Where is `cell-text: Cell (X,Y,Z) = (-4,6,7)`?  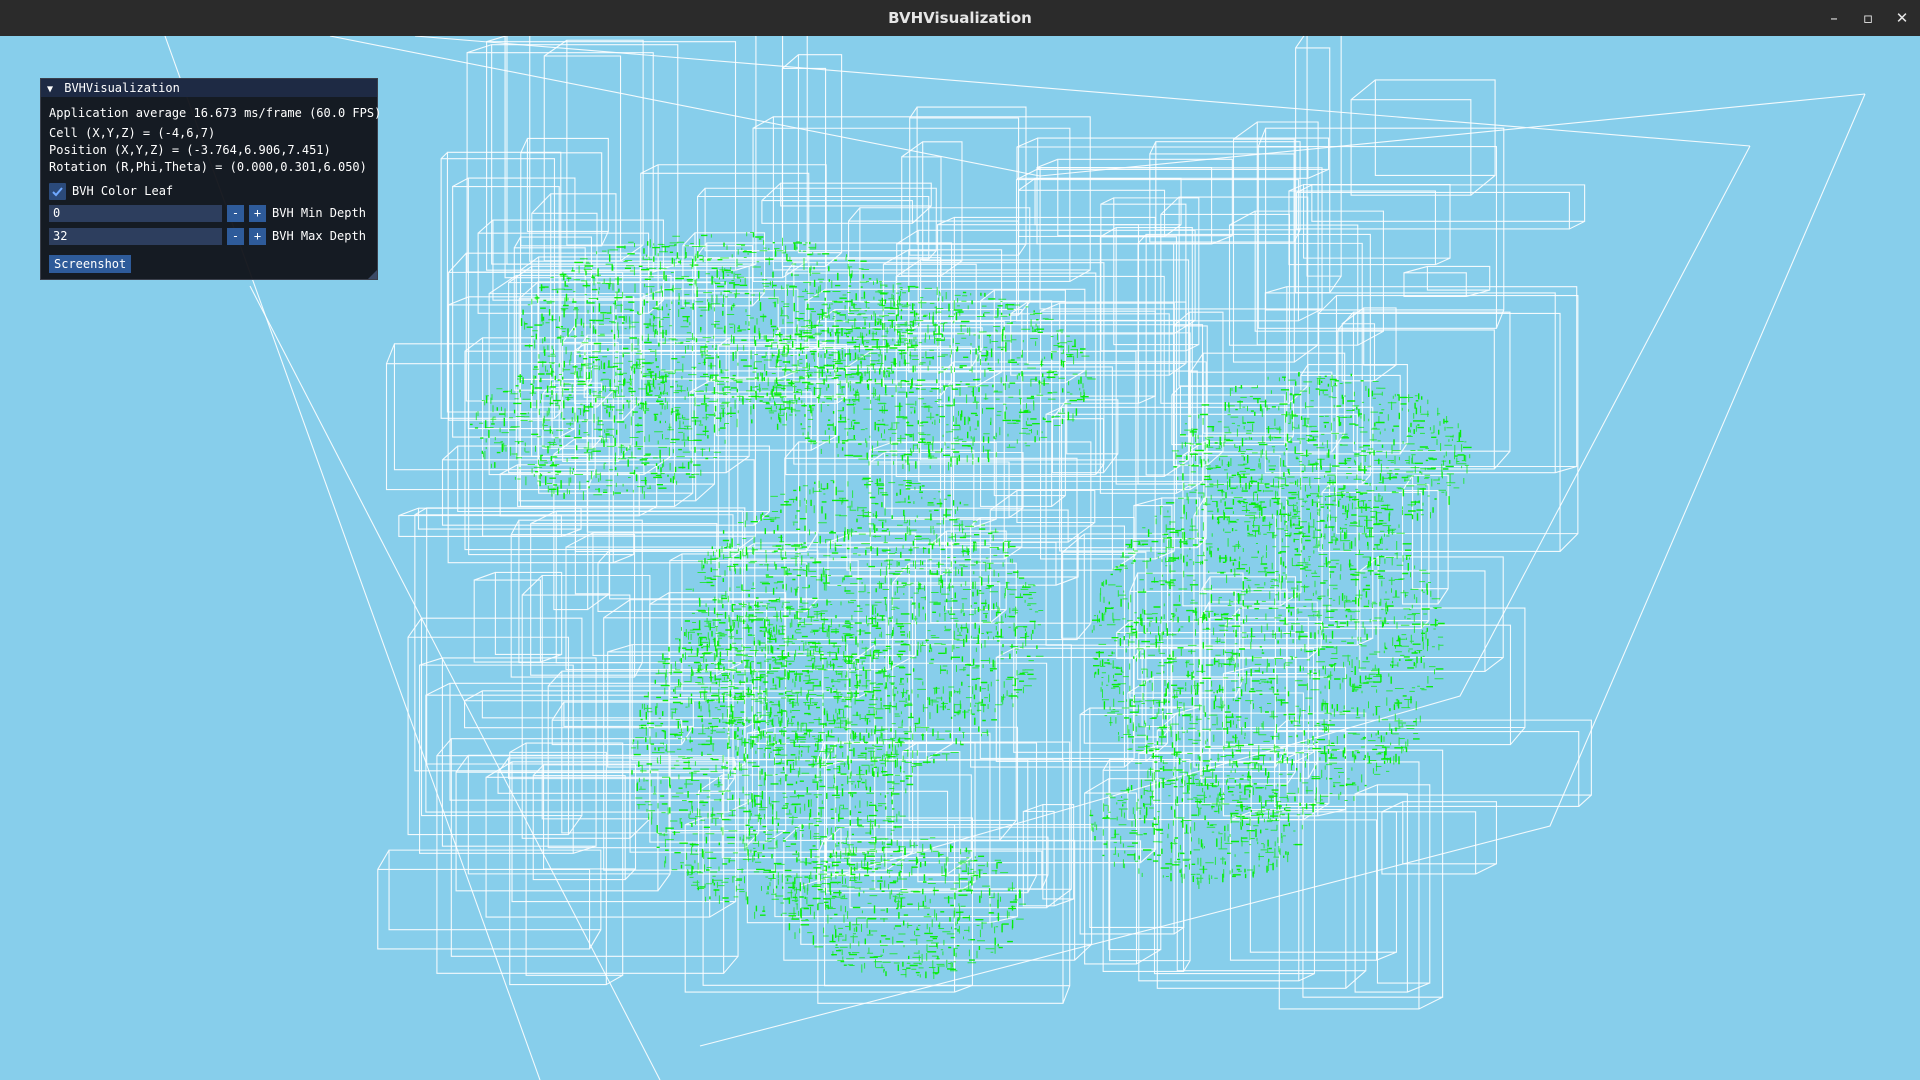
cell-text: Cell (X,Y,Z) = (-4,6,7) is located at coordinates (132, 133).